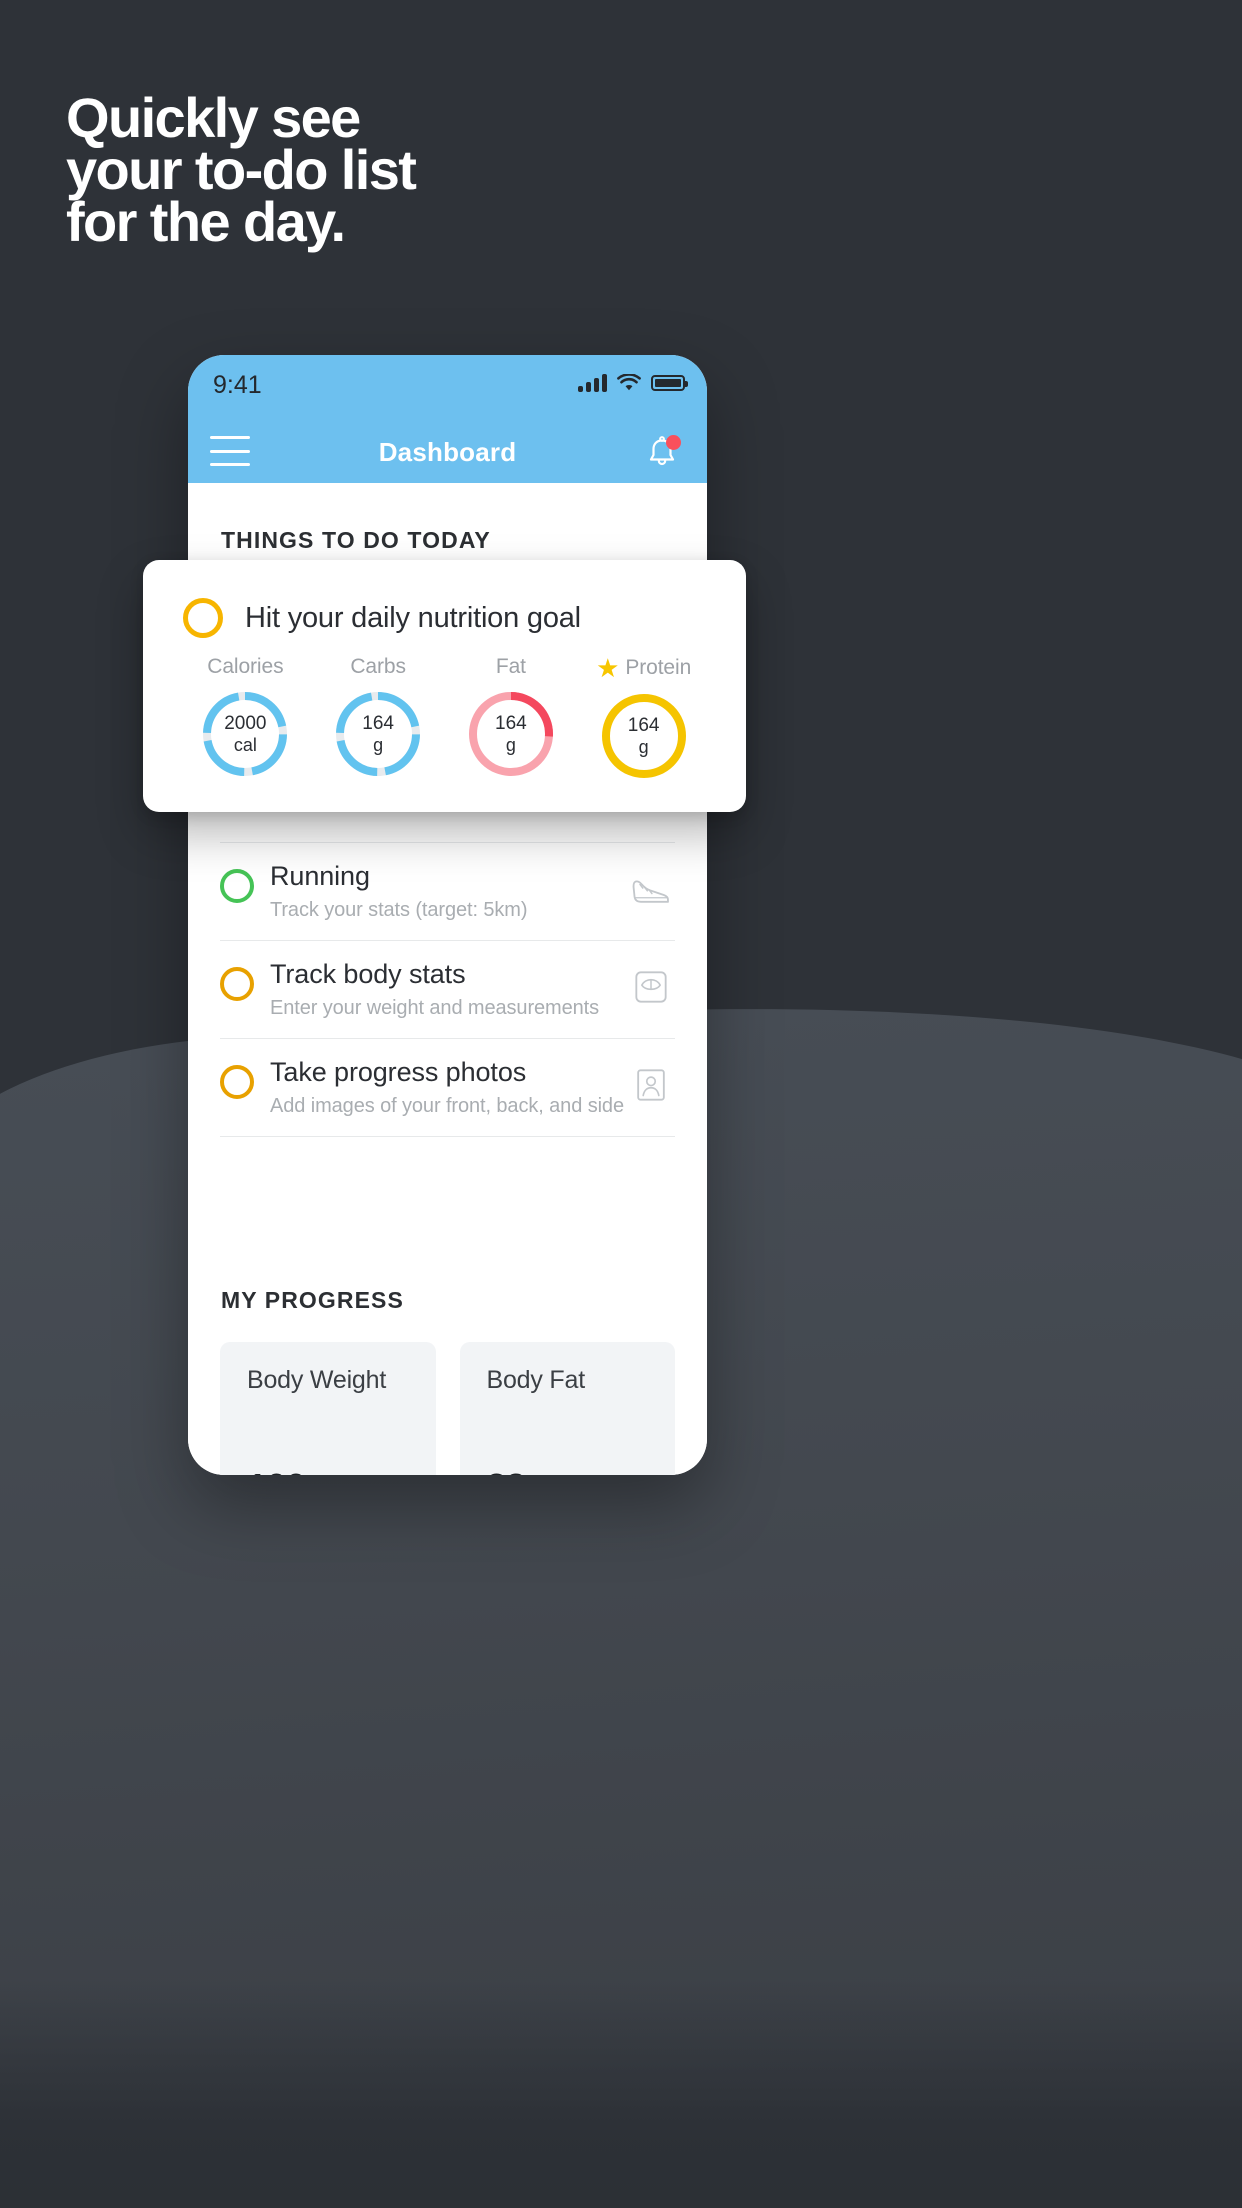  What do you see at coordinates (447, 1106) in the screenshot?
I see `todo-subtitle: Add images of your front, back, and side` at bounding box center [447, 1106].